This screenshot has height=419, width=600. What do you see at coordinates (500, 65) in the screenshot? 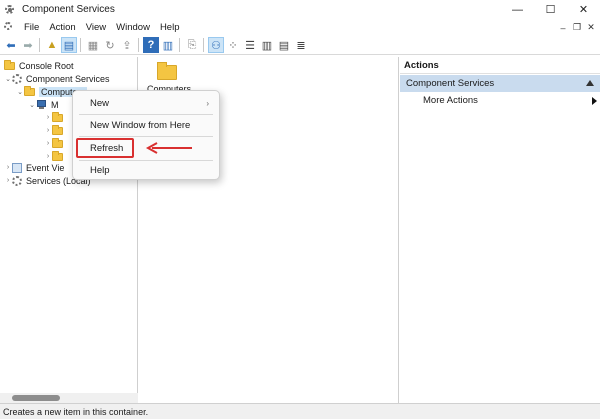
I see `actions-header: Actions` at bounding box center [500, 65].